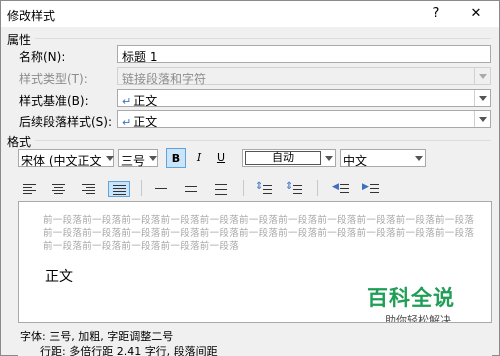  Describe the element at coordinates (263, 140) in the screenshot. I see `format-divider` at that location.